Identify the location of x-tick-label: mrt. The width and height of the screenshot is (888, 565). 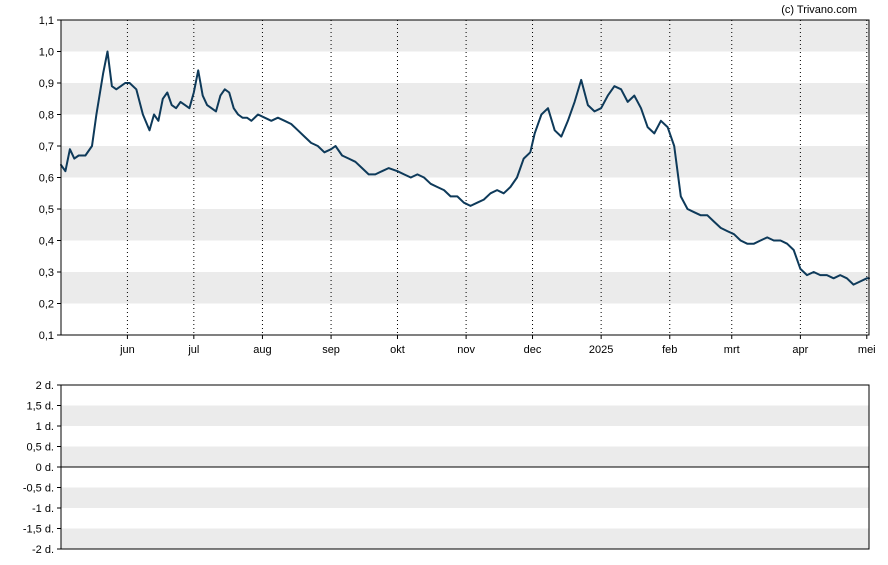
(732, 350).